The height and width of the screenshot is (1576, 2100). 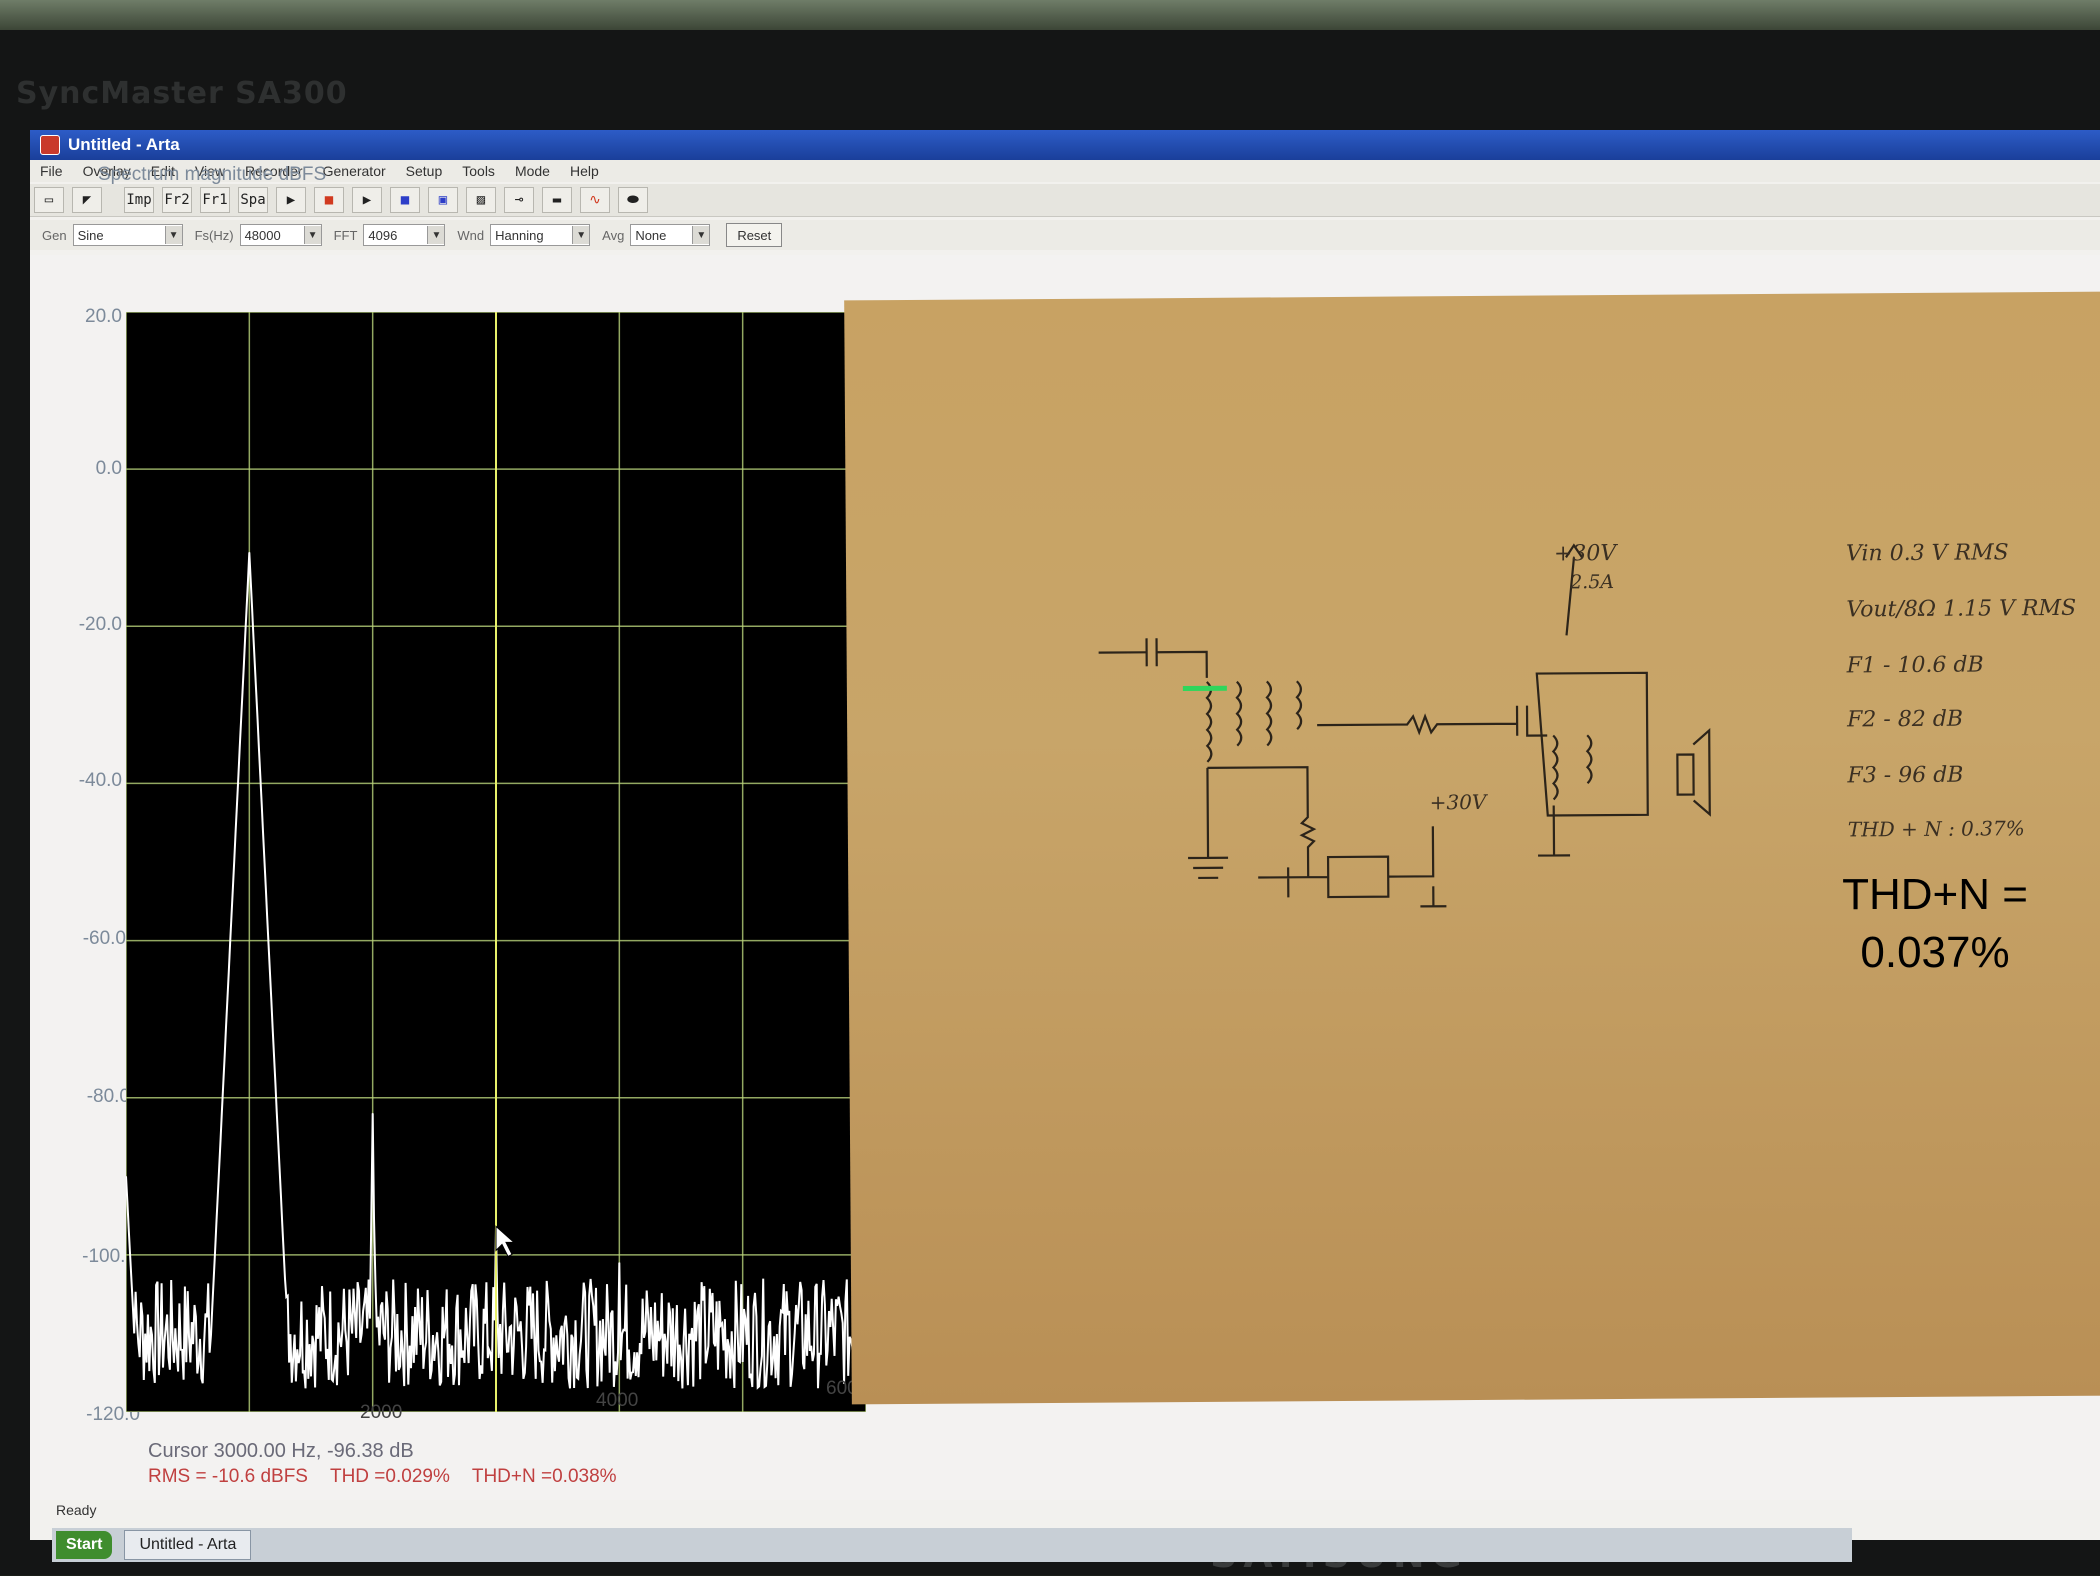 What do you see at coordinates (182, 93) in the screenshot?
I see `monitor-model-label: SyncMaster SA300` at bounding box center [182, 93].